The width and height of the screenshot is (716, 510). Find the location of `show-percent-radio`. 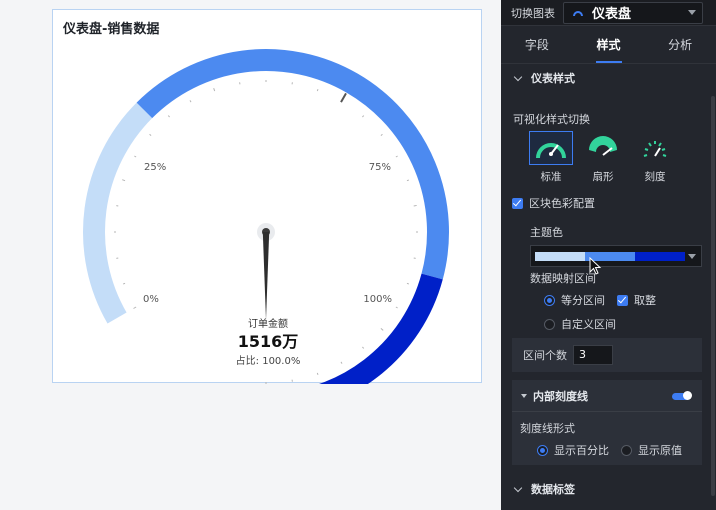

show-percent-radio is located at coordinates (542, 450).